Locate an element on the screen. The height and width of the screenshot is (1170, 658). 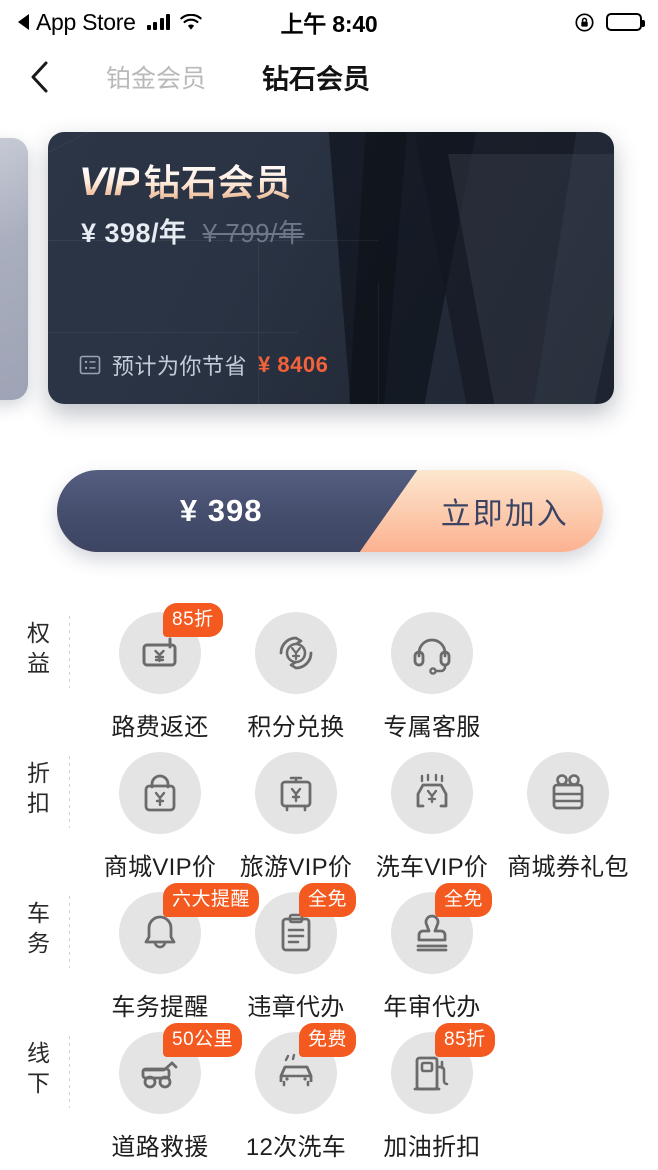
card-title-group: VIP 钻石会员 is located at coordinates (185, 180).